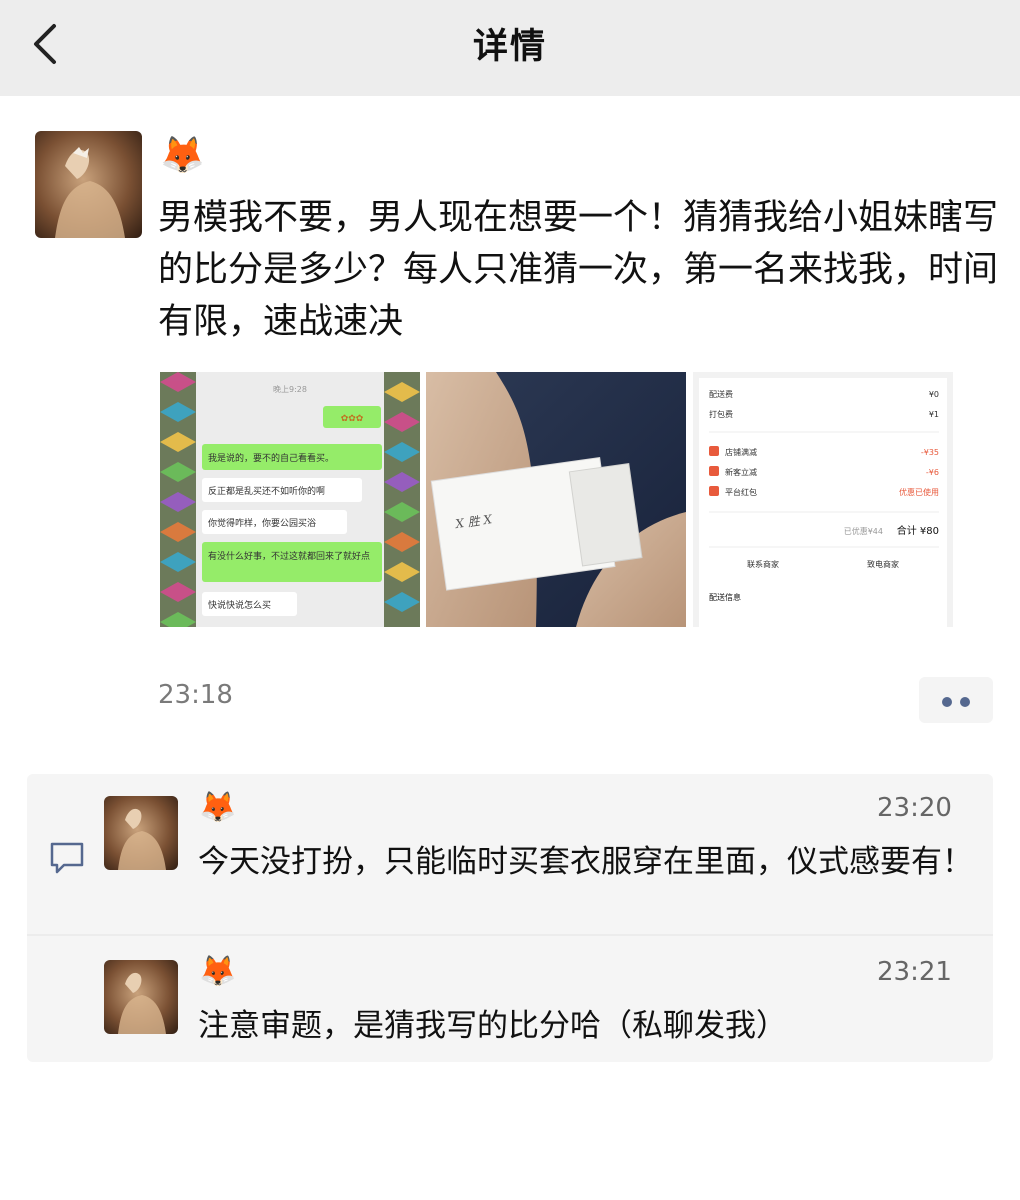 The width and height of the screenshot is (1020, 1200). I want to click on order-row-value-1: ¥0, so click(934, 394).